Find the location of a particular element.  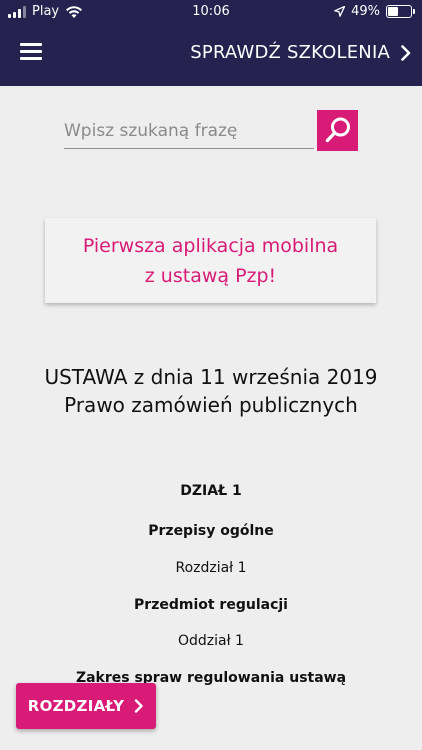

document-title-line-2: Prawo zamówień publicznych is located at coordinates (211, 405).